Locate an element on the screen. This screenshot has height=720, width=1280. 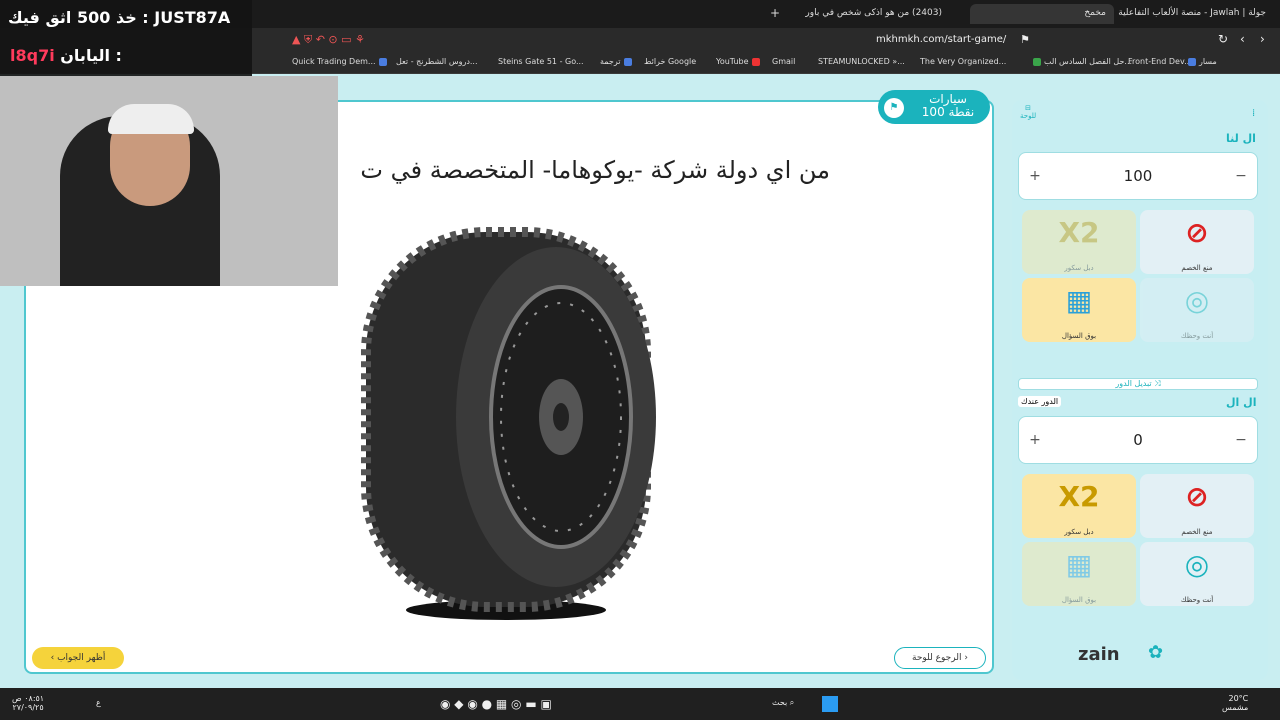
shuffle-icon: ⤨ is located at coordinates (1156, 383).